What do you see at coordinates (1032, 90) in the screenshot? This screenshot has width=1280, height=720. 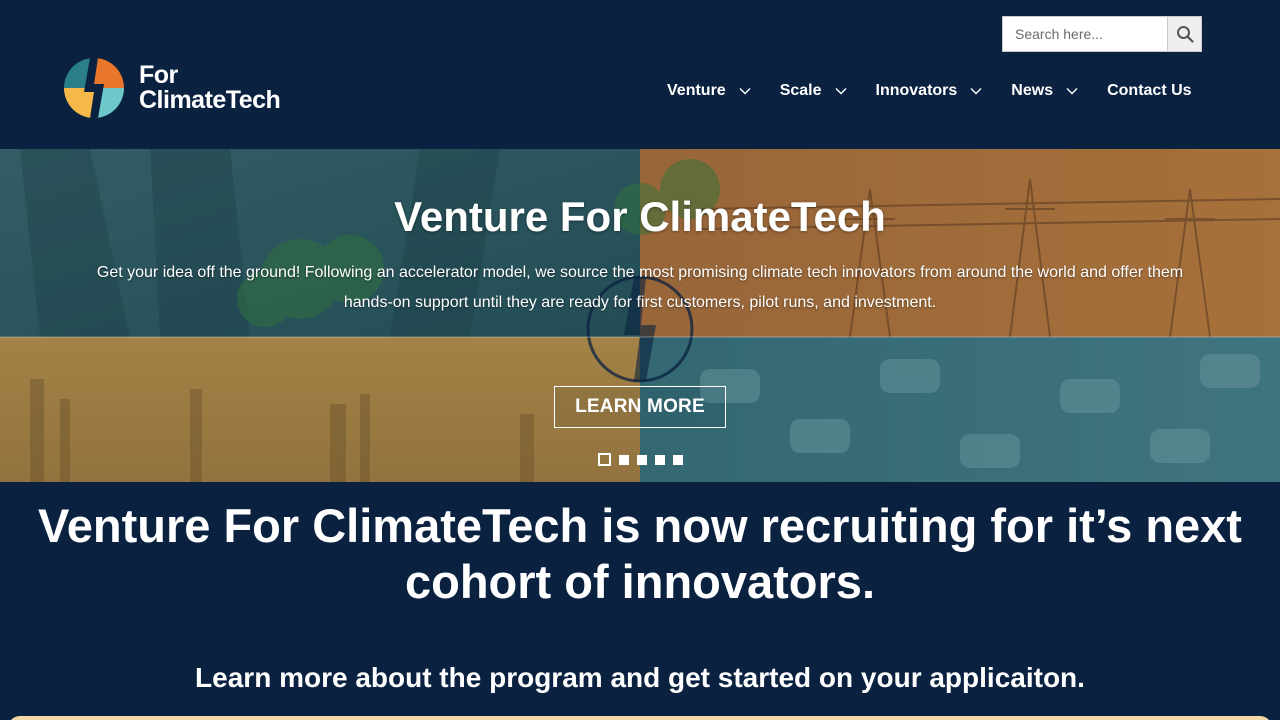 I see `nav-item-label: News` at bounding box center [1032, 90].